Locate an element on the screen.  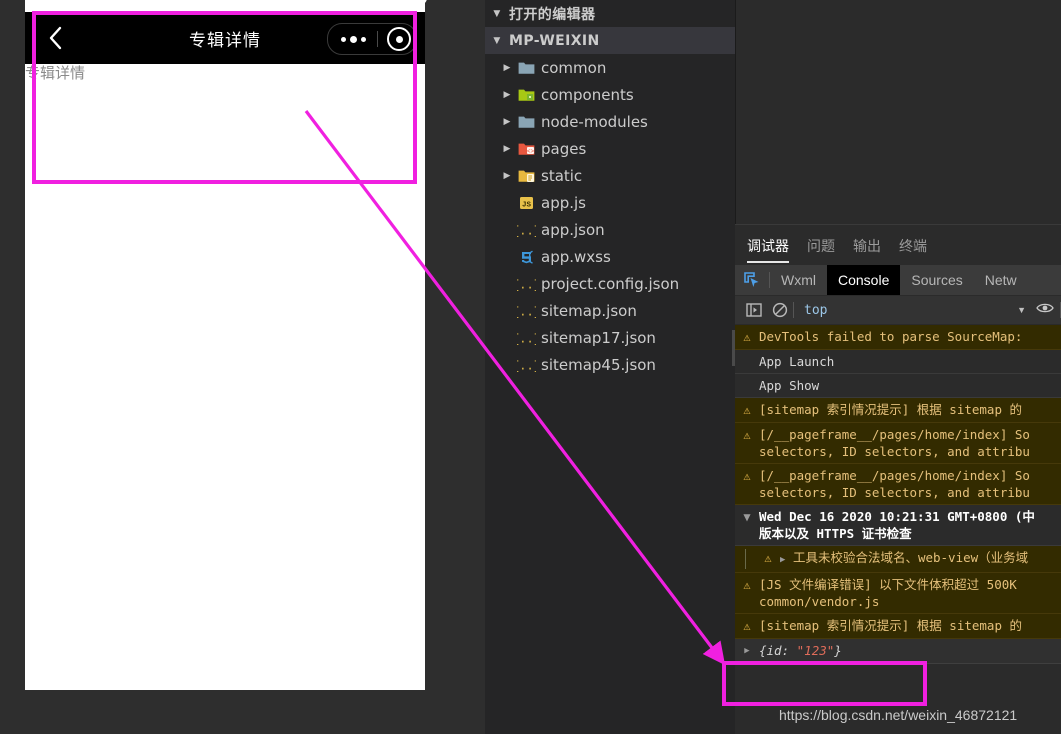
explorer-item-sitemap-json: {..} sitemap.json is located at coordinates (610, 310).